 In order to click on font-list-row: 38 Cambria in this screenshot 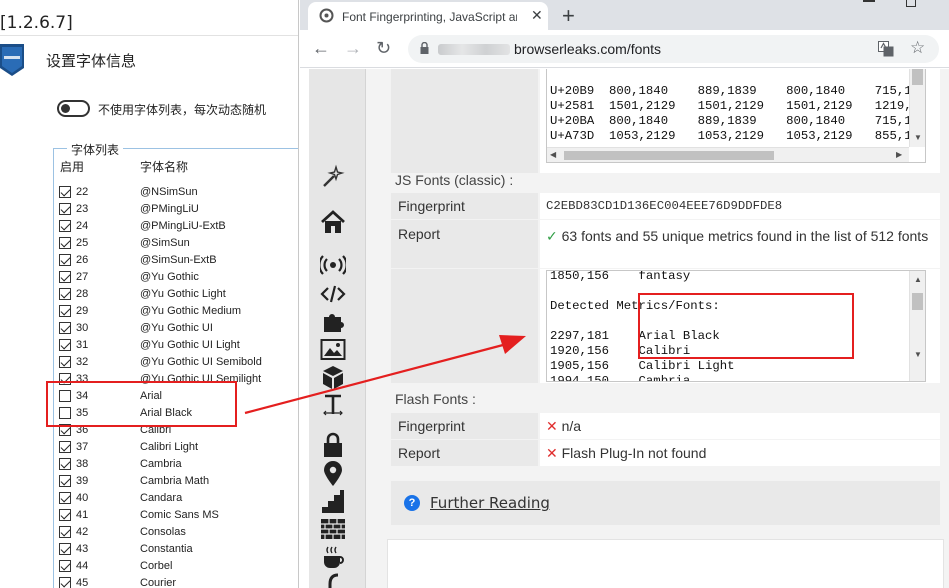, I will do `click(176, 464)`.